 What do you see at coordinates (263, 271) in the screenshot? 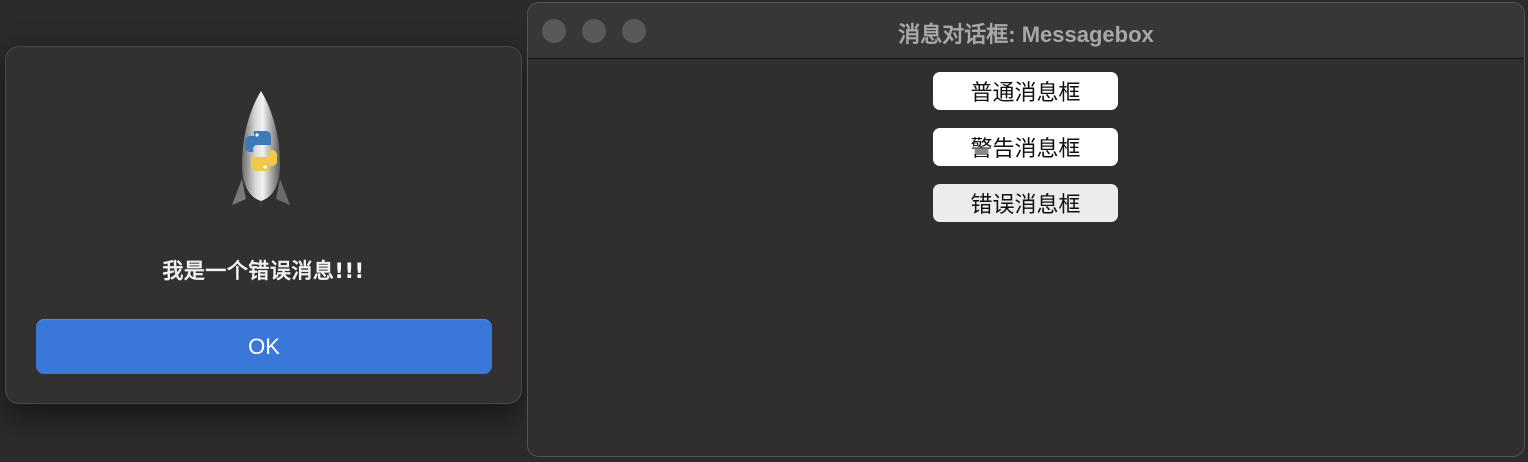
I see `alert-message: 我是一个错误消息!!!` at bounding box center [263, 271].